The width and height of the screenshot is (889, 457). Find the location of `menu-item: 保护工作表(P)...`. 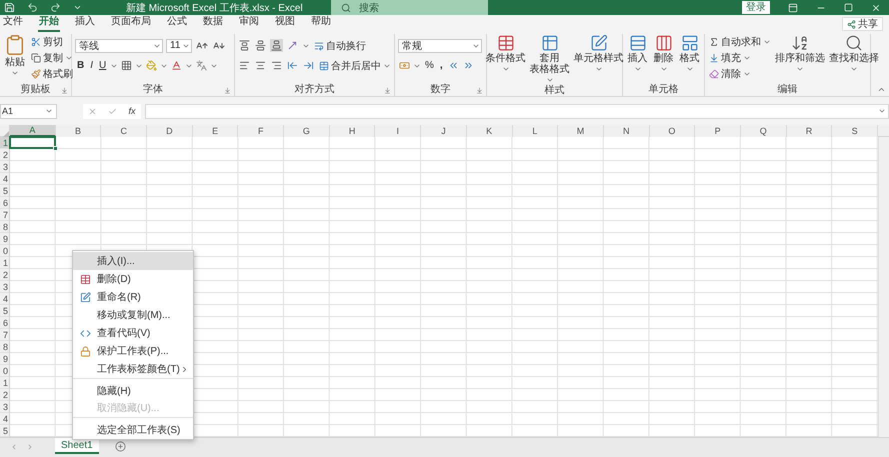

menu-item: 保护工作表(P)... is located at coordinates (133, 351).